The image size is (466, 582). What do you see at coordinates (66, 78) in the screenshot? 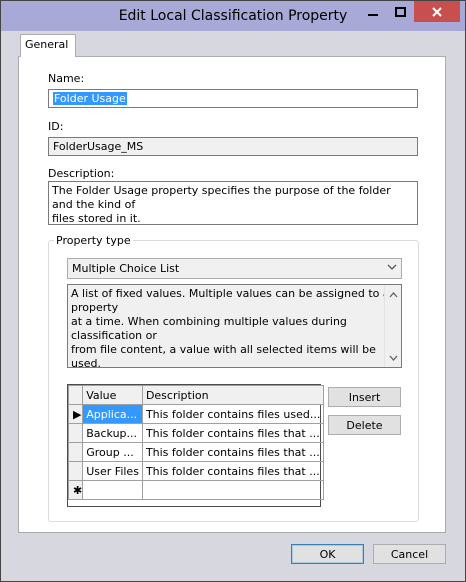
I see `name-label: Name:` at bounding box center [66, 78].